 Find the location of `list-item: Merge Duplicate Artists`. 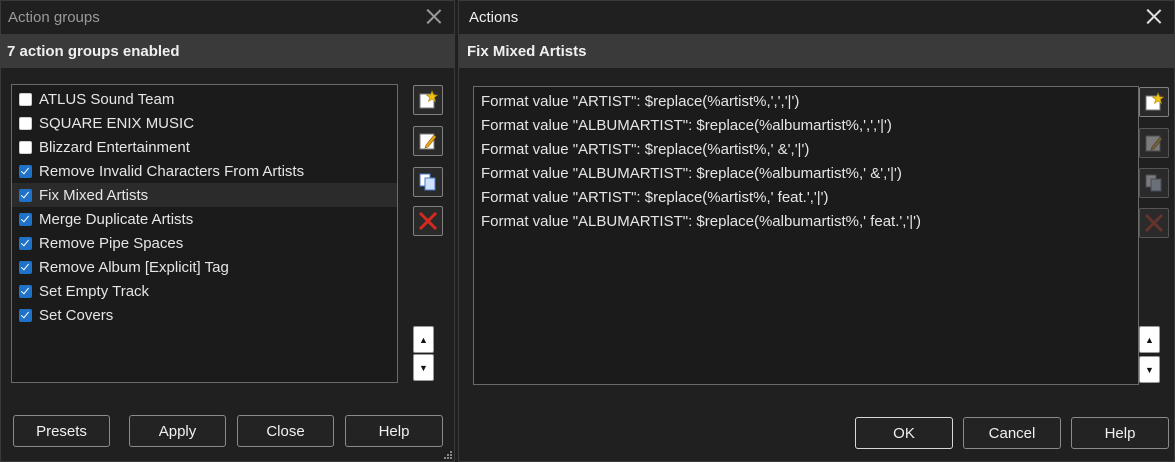

list-item: Merge Duplicate Artists is located at coordinates (204, 219).